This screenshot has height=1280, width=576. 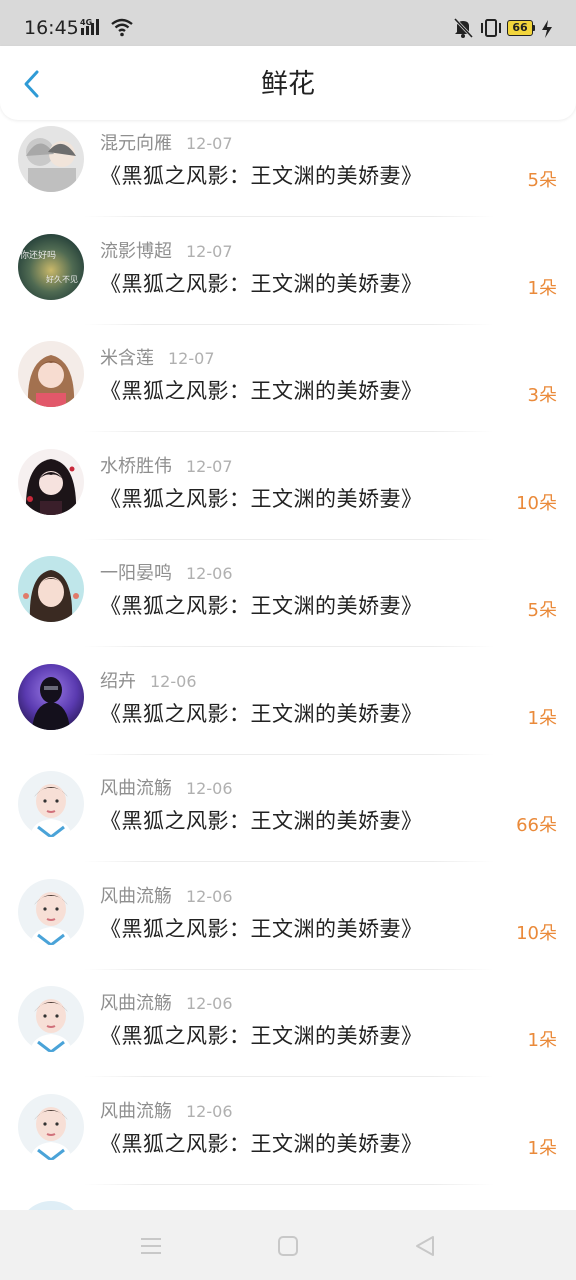 I want to click on list-item: 一阳晏鸣 12-06 《黑狐之风影：王文渊的美娇妻》 5朵, so click(x=288, y=608).